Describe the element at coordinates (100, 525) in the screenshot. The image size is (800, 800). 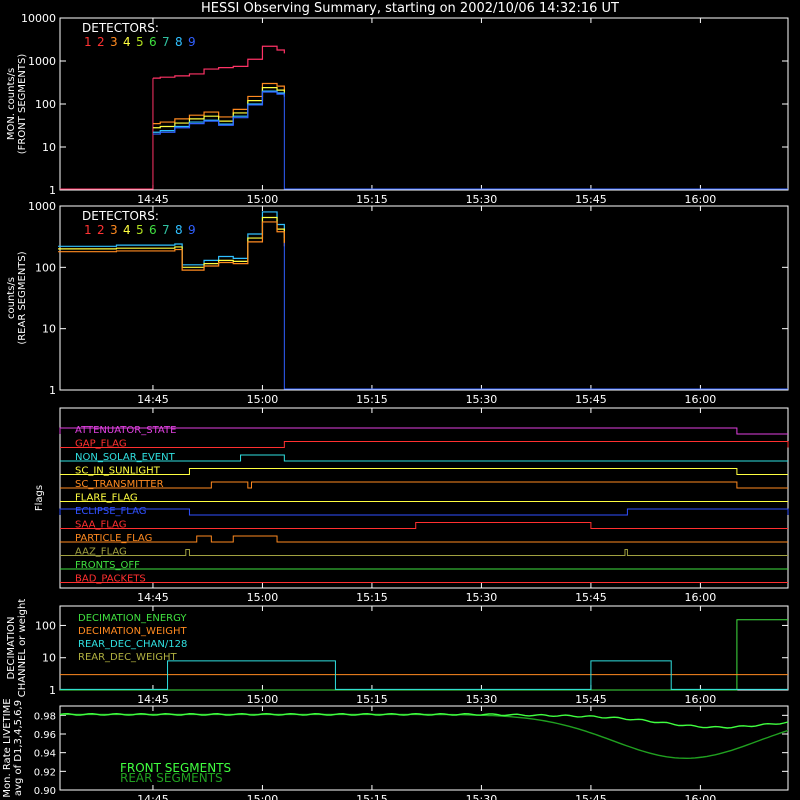
I see `flag-label: SAA_FLAG` at that location.